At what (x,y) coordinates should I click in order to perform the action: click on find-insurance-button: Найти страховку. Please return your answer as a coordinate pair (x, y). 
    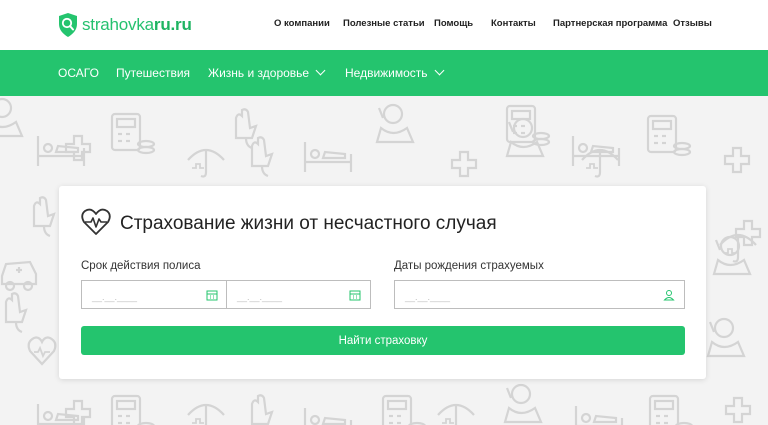
    Looking at the image, I should click on (383, 340).